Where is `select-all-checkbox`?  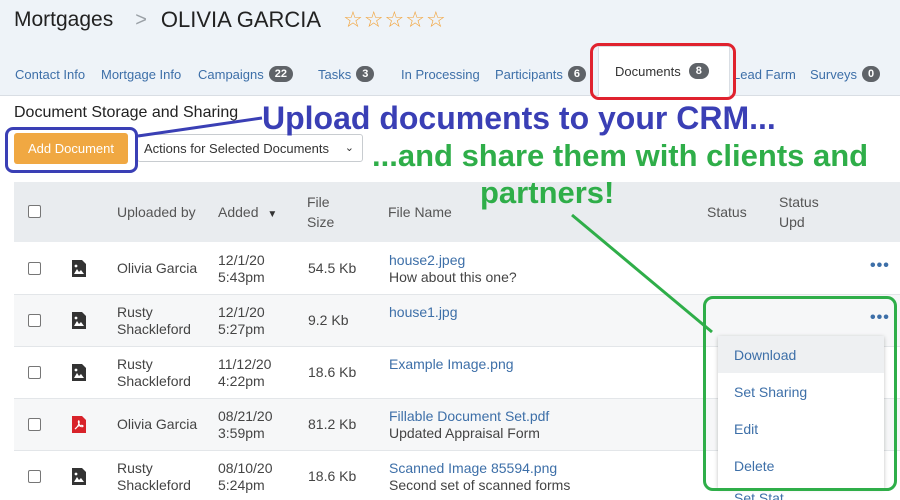
select-all-checkbox is located at coordinates (34, 211).